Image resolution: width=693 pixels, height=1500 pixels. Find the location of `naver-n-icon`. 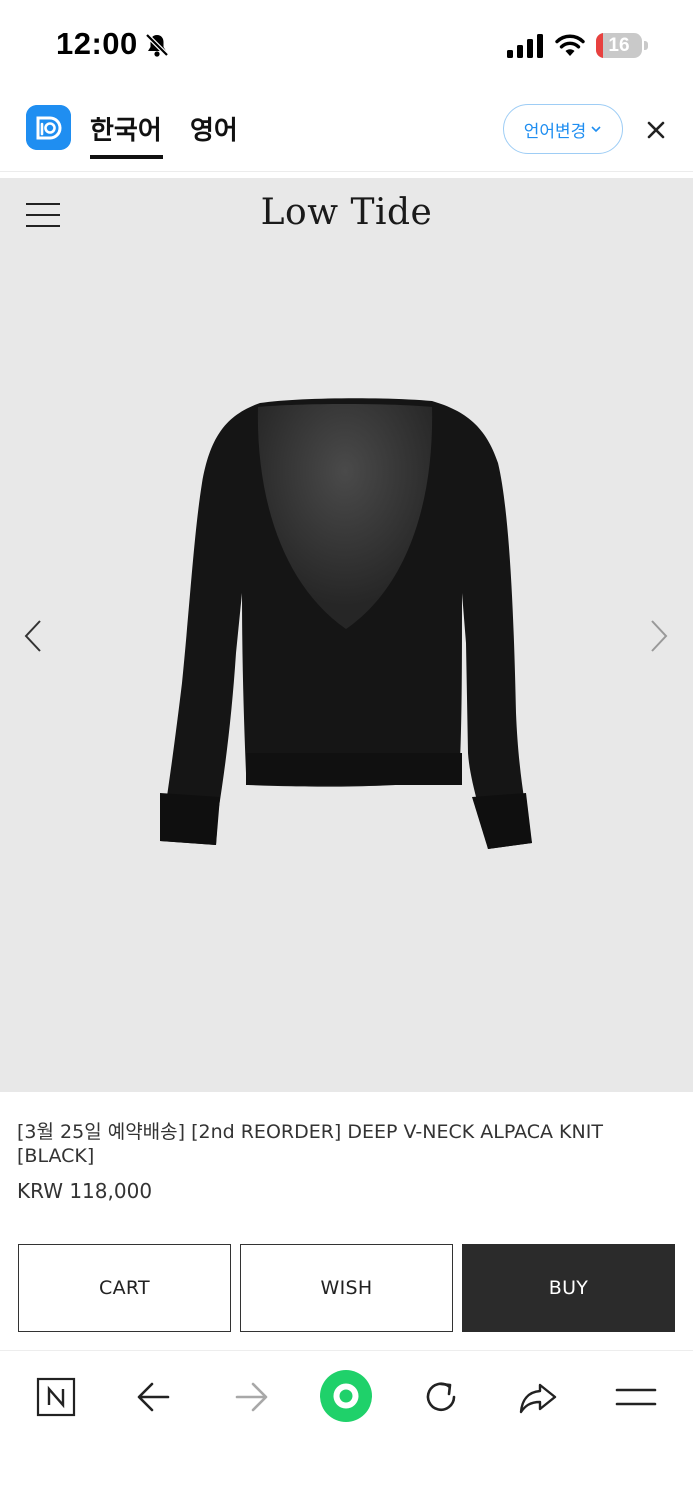

naver-n-icon is located at coordinates (56, 1397).